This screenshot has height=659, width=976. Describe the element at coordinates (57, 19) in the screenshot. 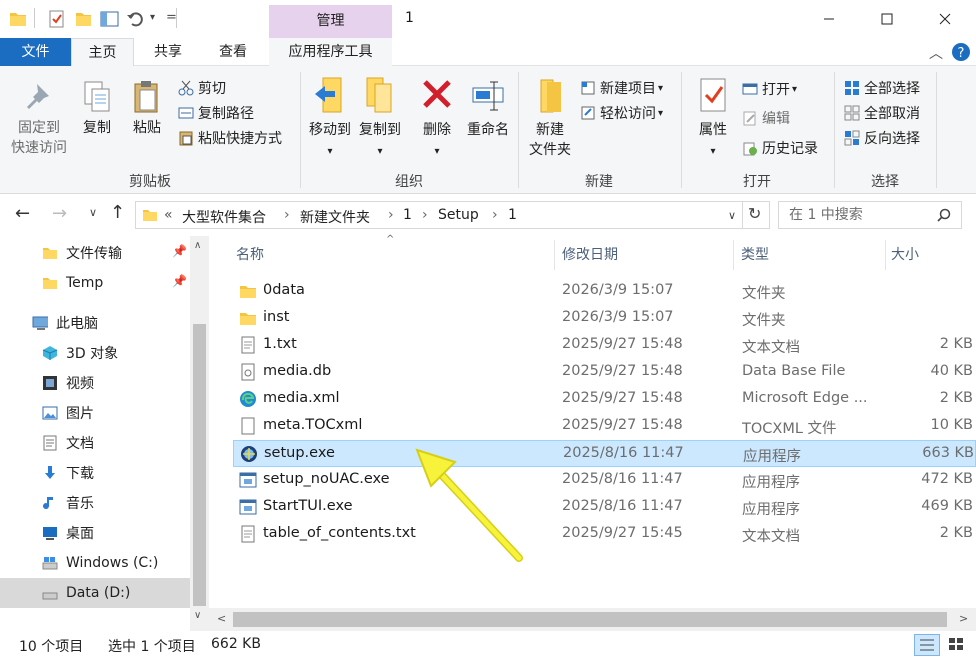

I see `properties-check-icon` at that location.